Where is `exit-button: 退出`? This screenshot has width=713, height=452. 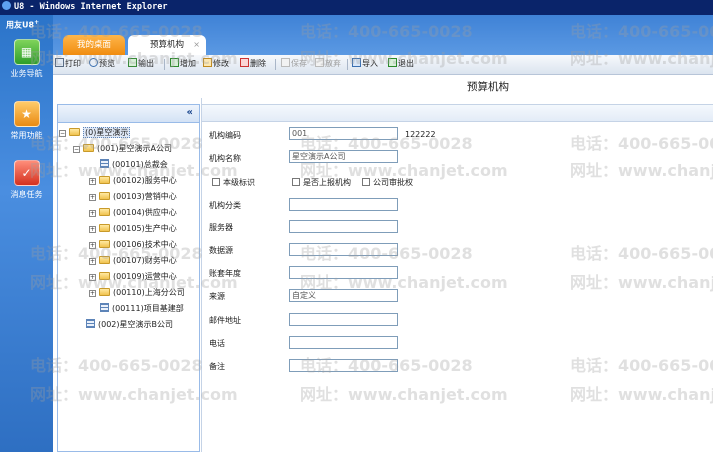
exit-button: 退出 is located at coordinates (401, 63).